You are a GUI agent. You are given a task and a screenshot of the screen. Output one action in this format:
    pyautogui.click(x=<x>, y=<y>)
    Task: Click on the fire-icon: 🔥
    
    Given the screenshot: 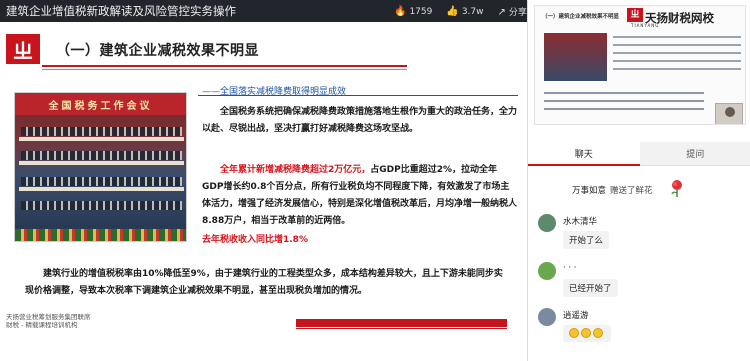 What is the action you would take?
    pyautogui.click(x=400, y=11)
    